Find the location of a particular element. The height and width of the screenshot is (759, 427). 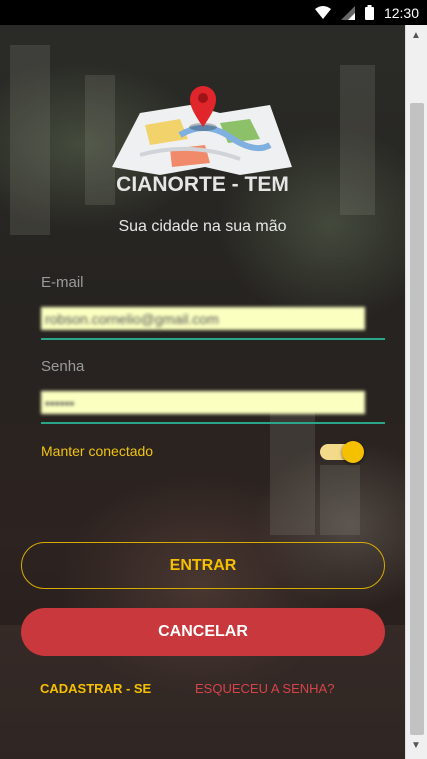

scrollbar: ▲ ▼ is located at coordinates (416, 392).